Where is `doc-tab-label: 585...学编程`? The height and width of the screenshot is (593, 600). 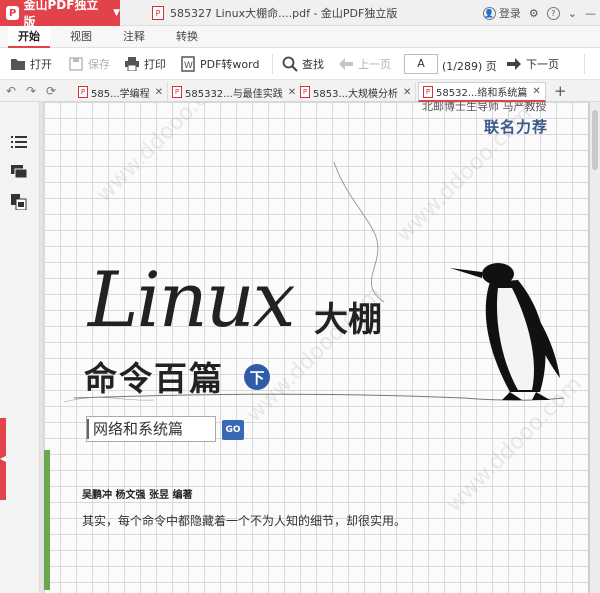
doc-tab-label: 585...学编程 is located at coordinates (120, 94).